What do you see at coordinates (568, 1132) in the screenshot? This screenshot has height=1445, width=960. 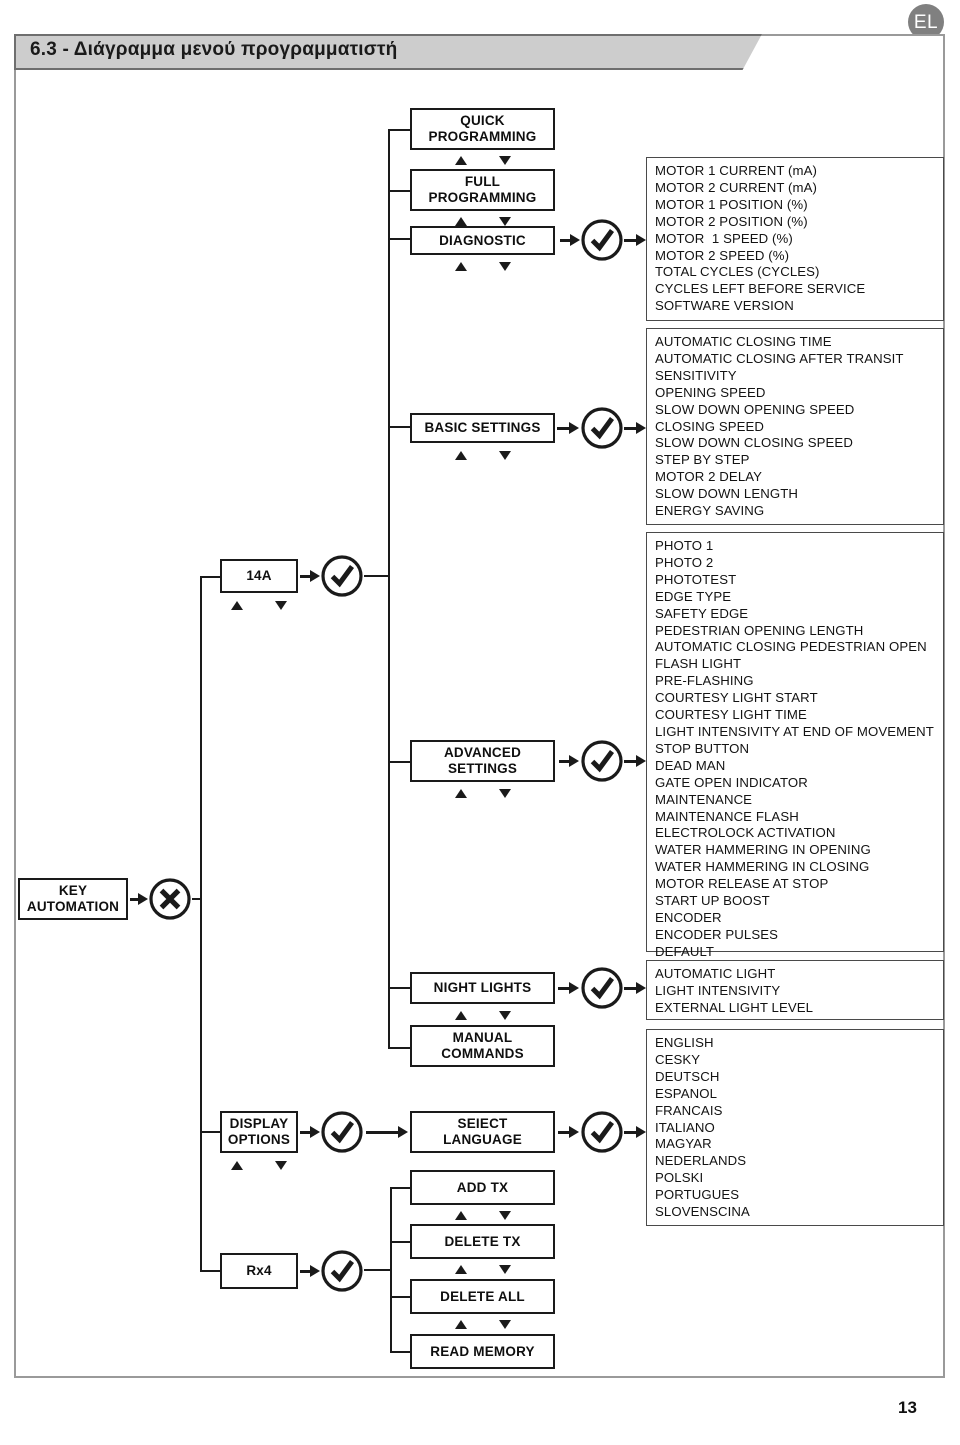 I see `arrow-select-language-to-confirm` at bounding box center [568, 1132].